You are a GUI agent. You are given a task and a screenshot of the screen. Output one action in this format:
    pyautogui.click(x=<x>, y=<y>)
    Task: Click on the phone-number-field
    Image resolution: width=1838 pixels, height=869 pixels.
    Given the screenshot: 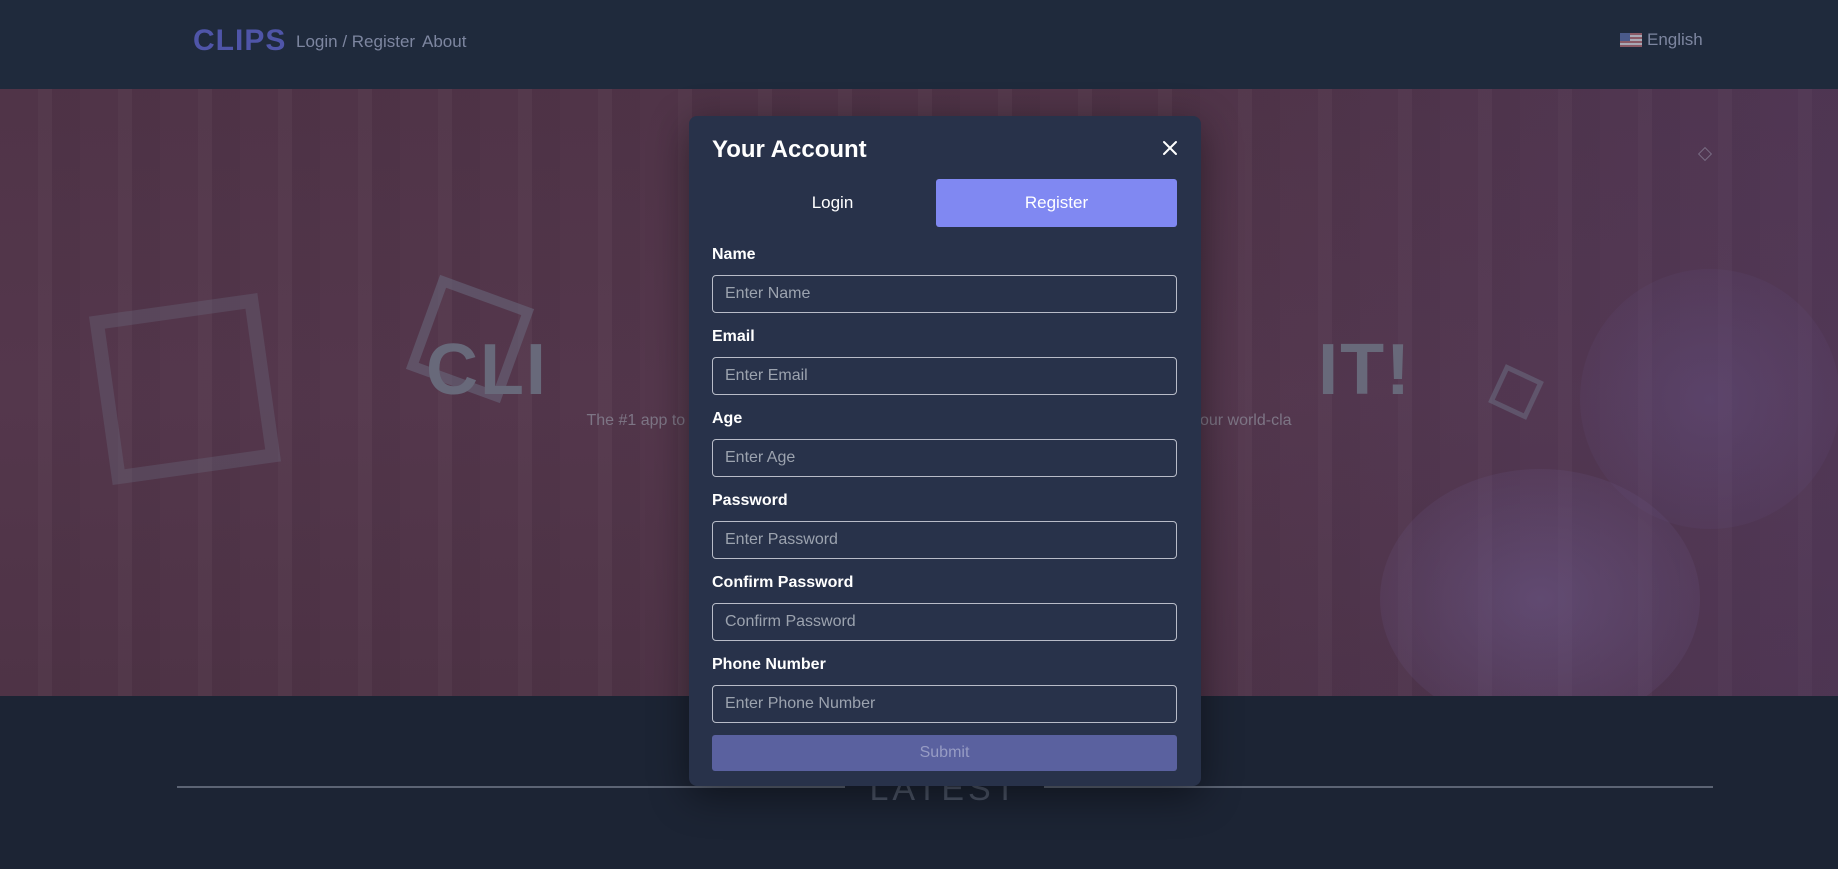 What is the action you would take?
    pyautogui.click(x=944, y=704)
    